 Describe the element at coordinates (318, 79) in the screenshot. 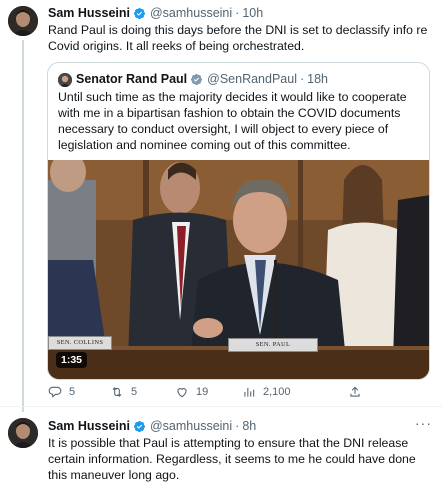

I see `quote-timestamp: 18h` at that location.